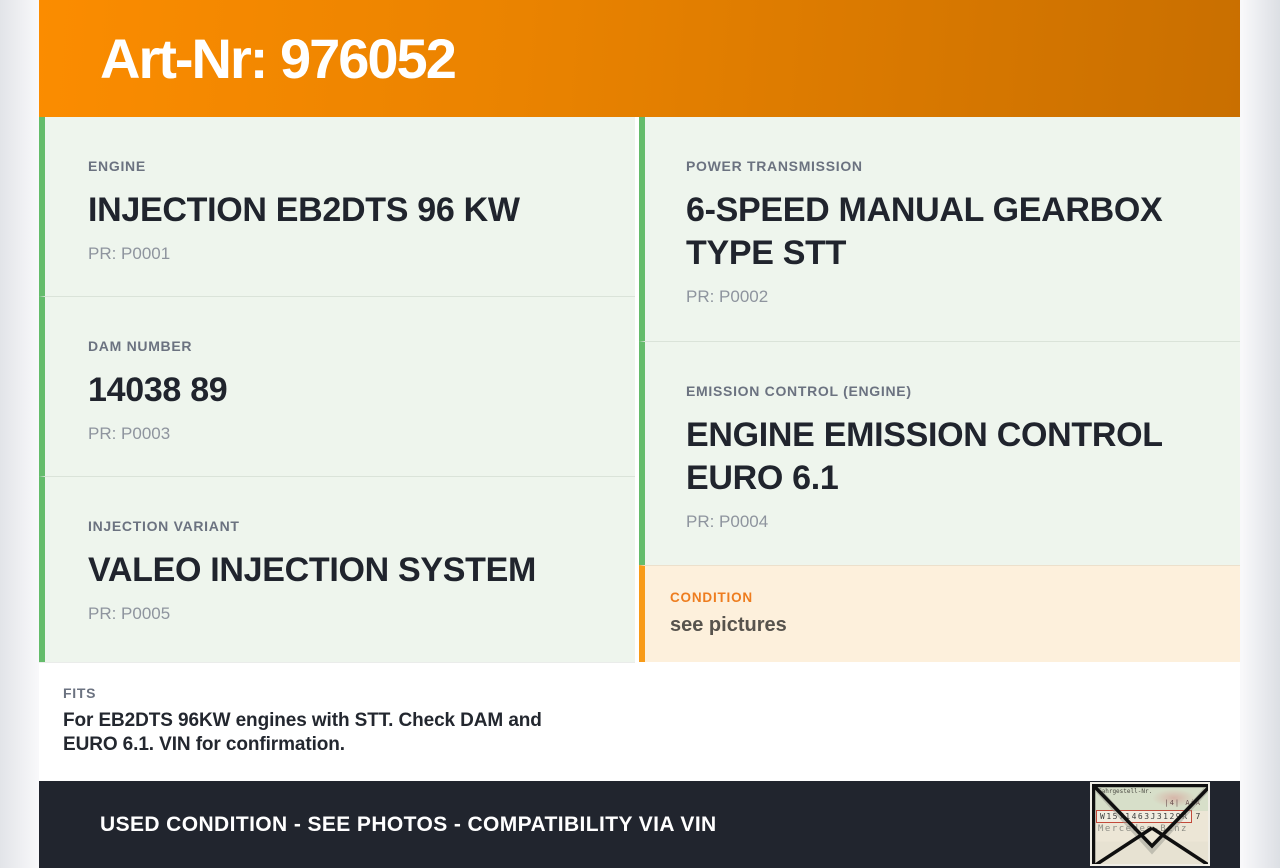 The image size is (1280, 868). Describe the element at coordinates (774, 166) in the screenshot. I see `spec-label: POWER TRANSMISSION` at that location.